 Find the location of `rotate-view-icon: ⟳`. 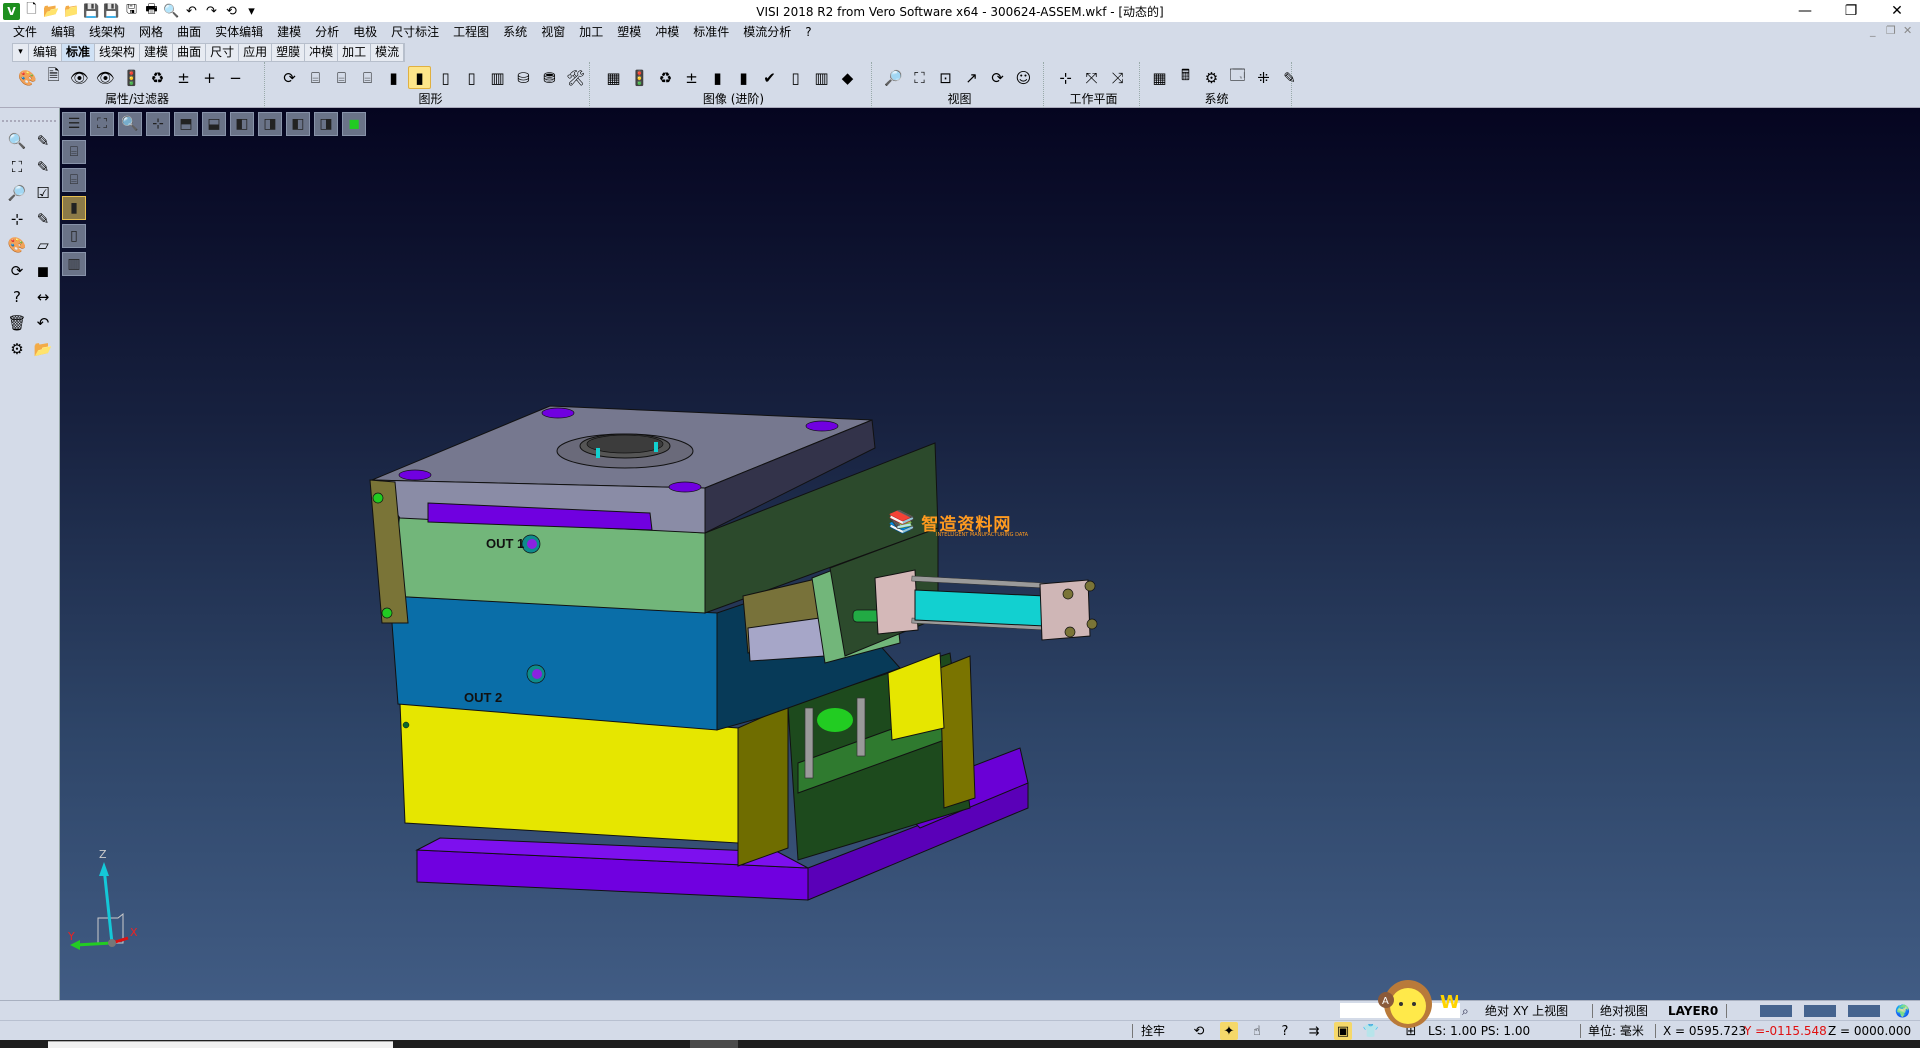

rotate-view-icon: ⟳ is located at coordinates (997, 77).